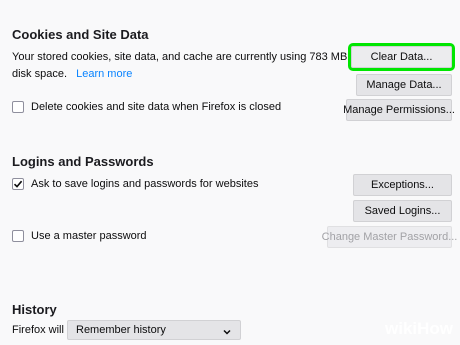 Image resolution: width=460 pixels, height=345 pixels. Describe the element at coordinates (104, 74) in the screenshot. I see `learn-more-link: Learn more` at that location.